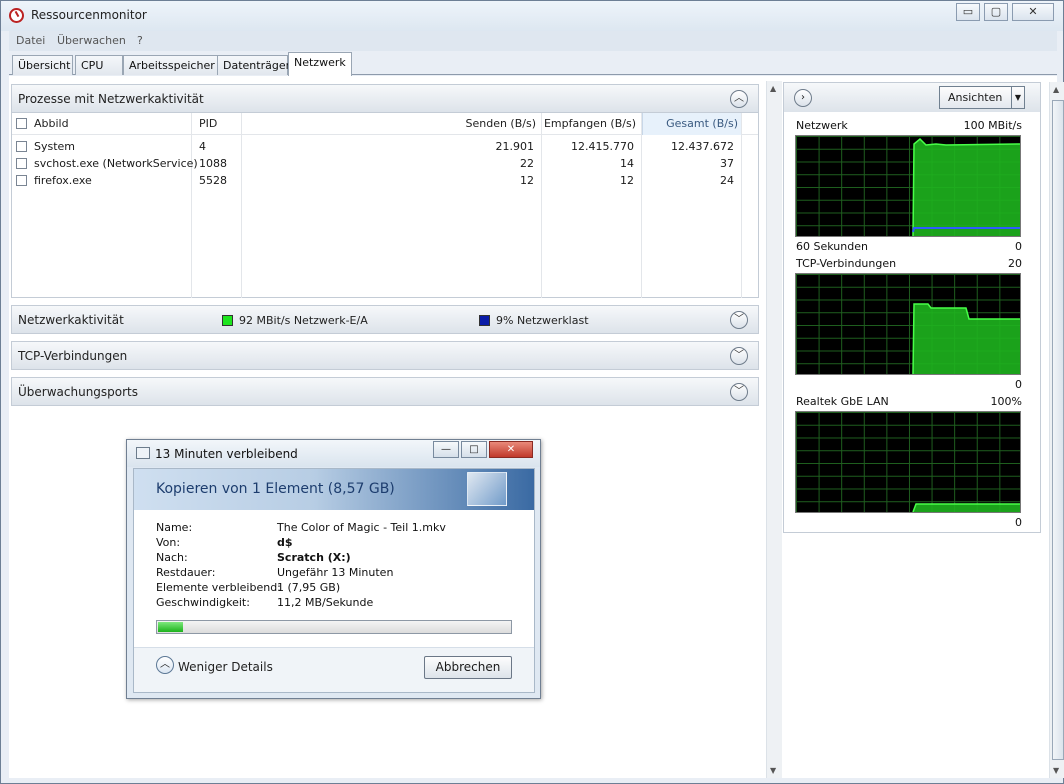 The height and width of the screenshot is (784, 1064). I want to click on graph-max: 100 MBit/s, so click(992, 125).